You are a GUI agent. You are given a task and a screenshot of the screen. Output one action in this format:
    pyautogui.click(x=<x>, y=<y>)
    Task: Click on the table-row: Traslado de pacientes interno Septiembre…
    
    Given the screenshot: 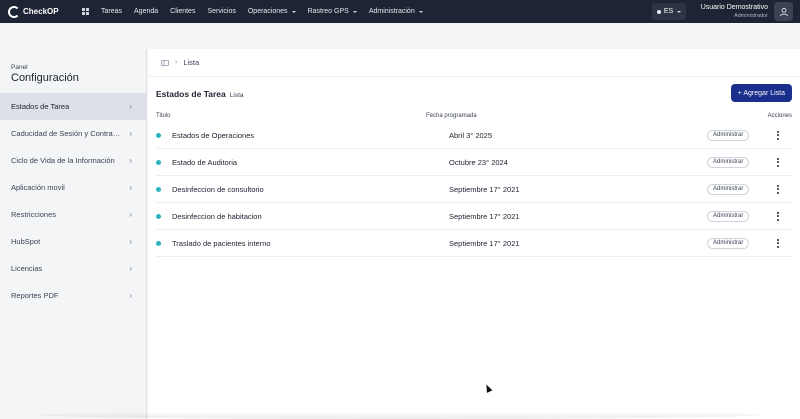 What is the action you would take?
    pyautogui.click(x=474, y=243)
    